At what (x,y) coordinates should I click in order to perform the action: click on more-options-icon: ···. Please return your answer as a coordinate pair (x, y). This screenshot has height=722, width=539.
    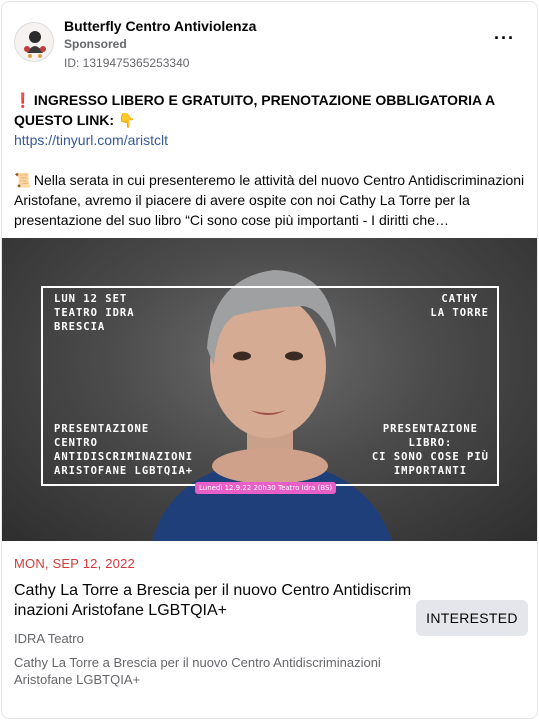
    Looking at the image, I should click on (504, 38).